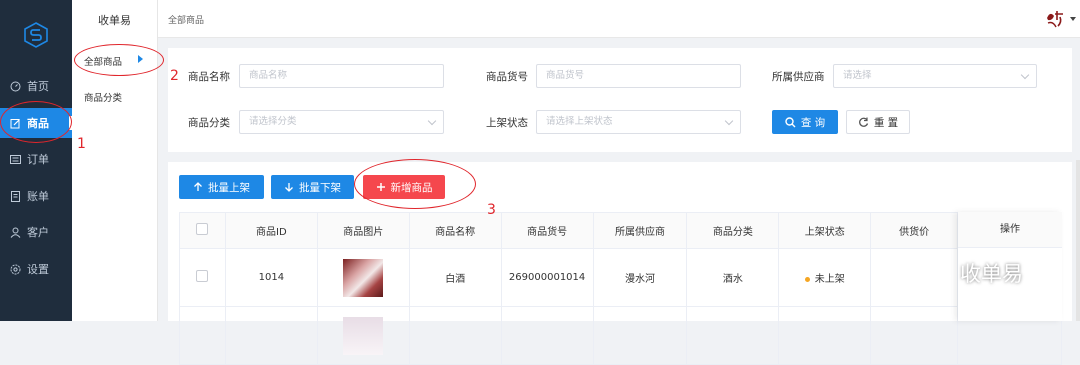 This screenshot has height=365, width=1080. I want to click on batch-off-shelf-button: 批量下架, so click(312, 187).